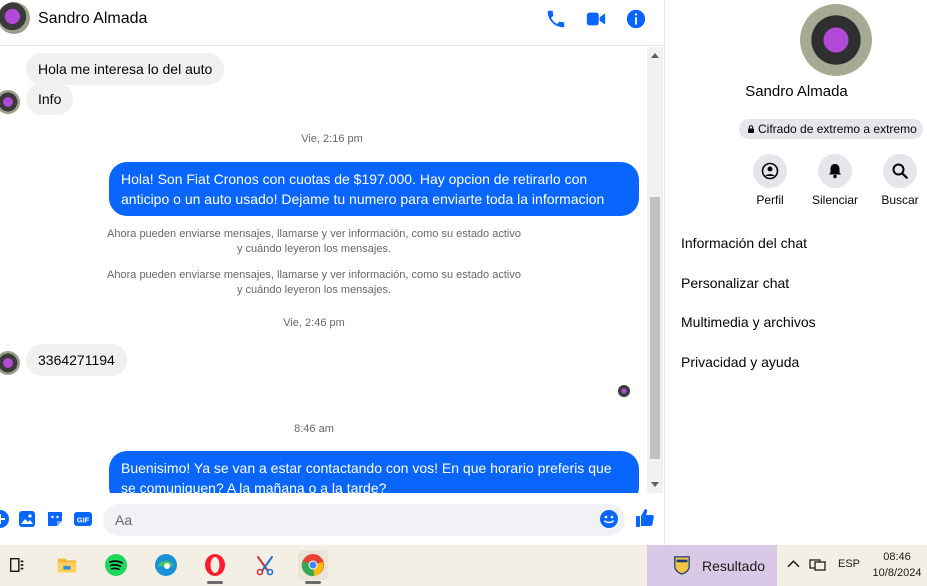 The height and width of the screenshot is (586, 927). Describe the element at coordinates (364, 520) in the screenshot. I see `message-input` at that location.